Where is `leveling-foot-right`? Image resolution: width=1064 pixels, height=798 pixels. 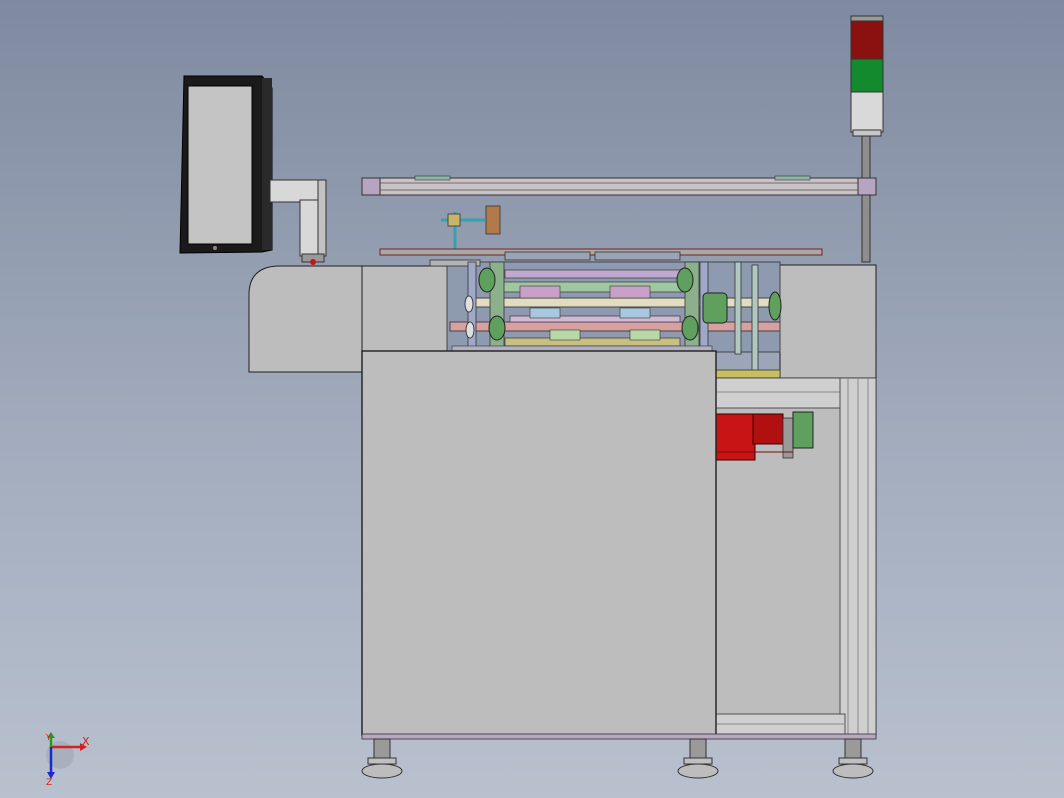
leveling-foot-right is located at coordinates (853, 758).